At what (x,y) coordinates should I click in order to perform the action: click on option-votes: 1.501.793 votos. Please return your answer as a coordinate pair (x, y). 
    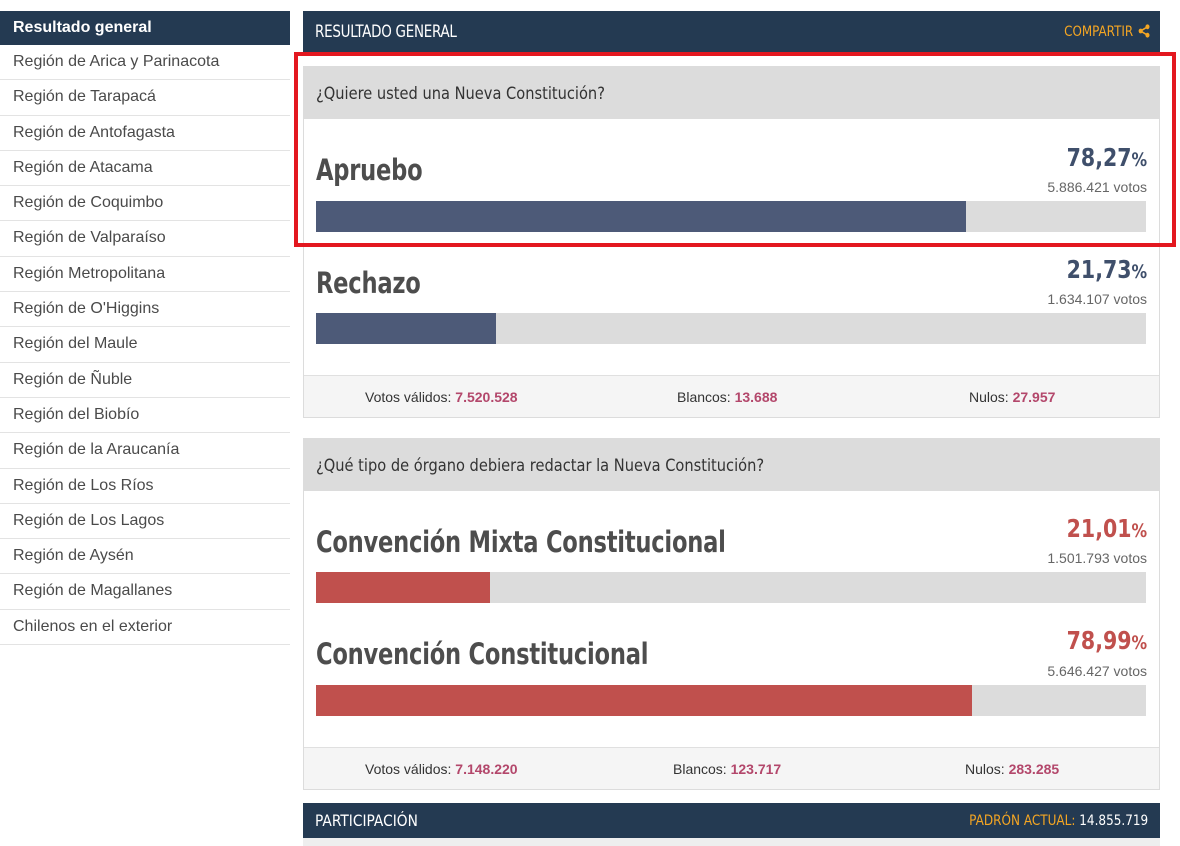
    Looking at the image, I should click on (1097, 558).